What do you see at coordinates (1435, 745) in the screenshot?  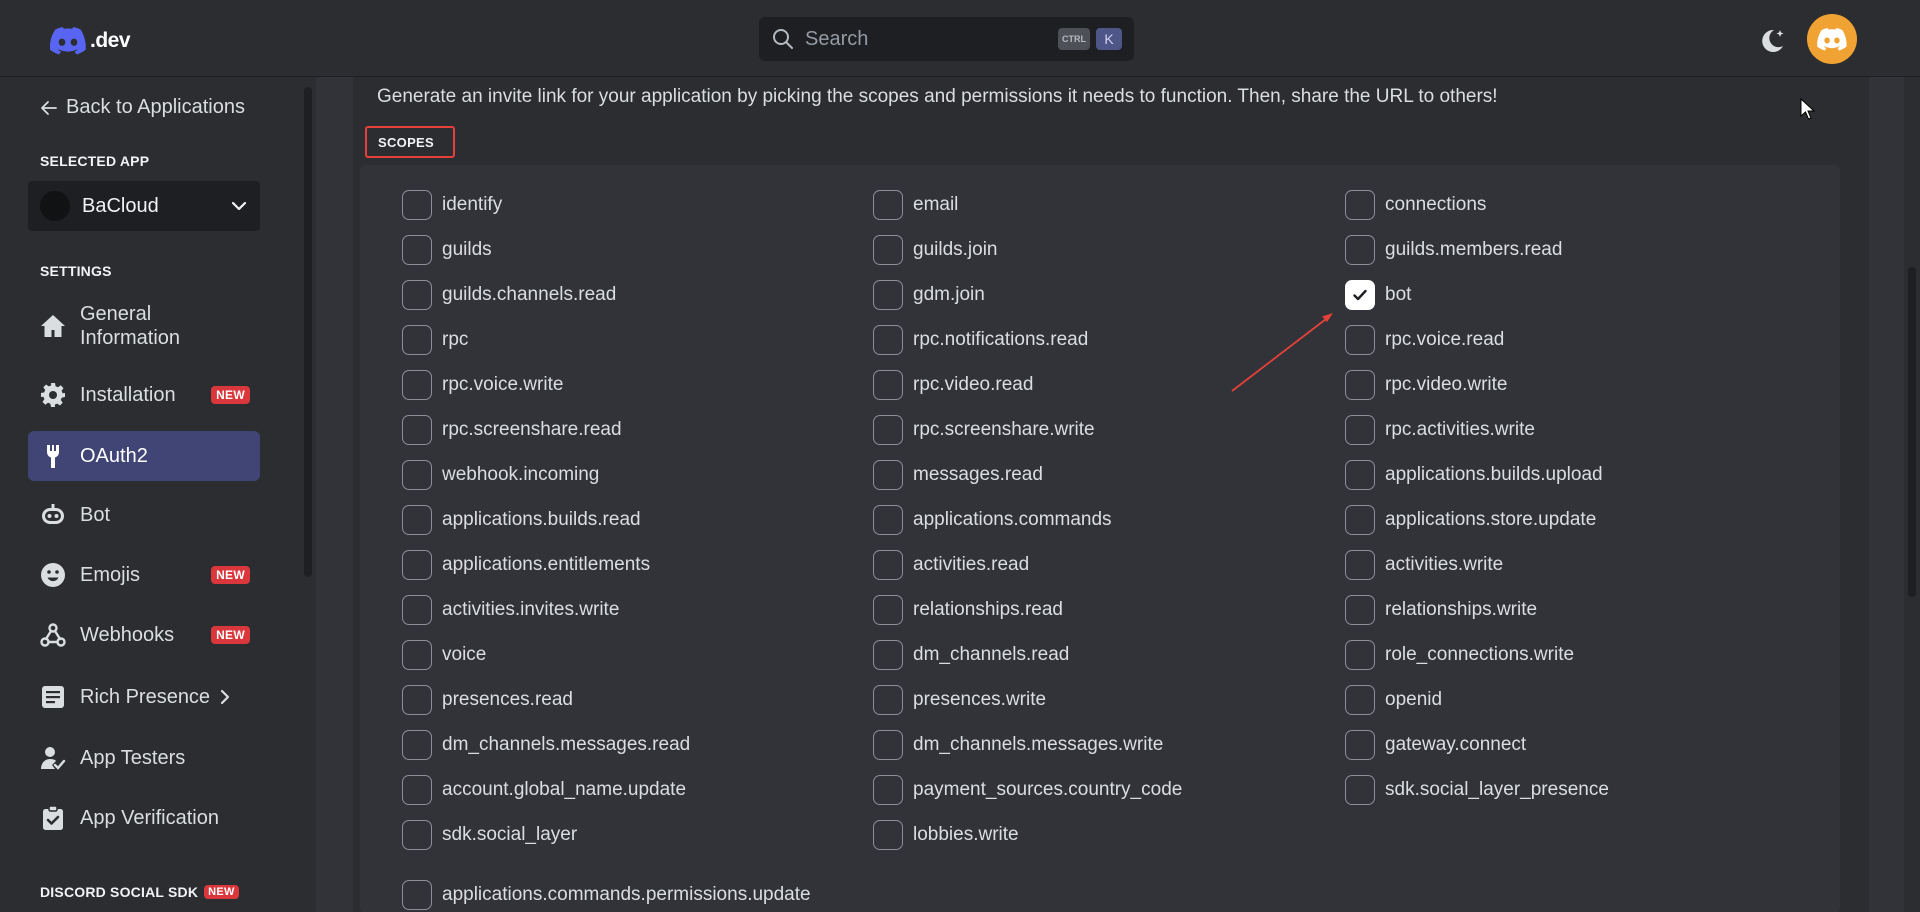 I see `scope-checkbox: gateway.connect` at bounding box center [1435, 745].